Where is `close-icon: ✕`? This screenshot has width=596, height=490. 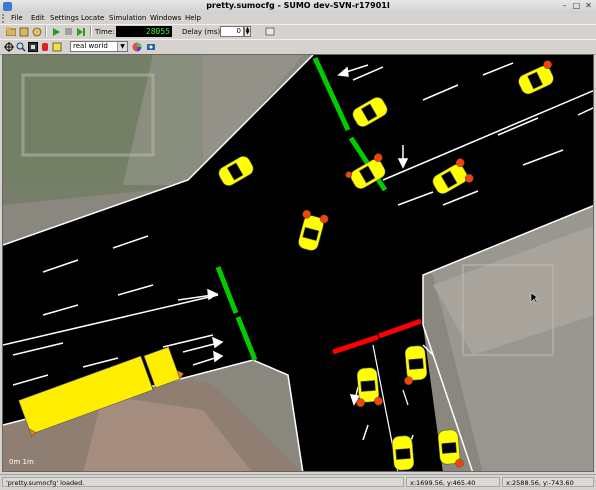 close-icon: ✕ is located at coordinates (588, 5).